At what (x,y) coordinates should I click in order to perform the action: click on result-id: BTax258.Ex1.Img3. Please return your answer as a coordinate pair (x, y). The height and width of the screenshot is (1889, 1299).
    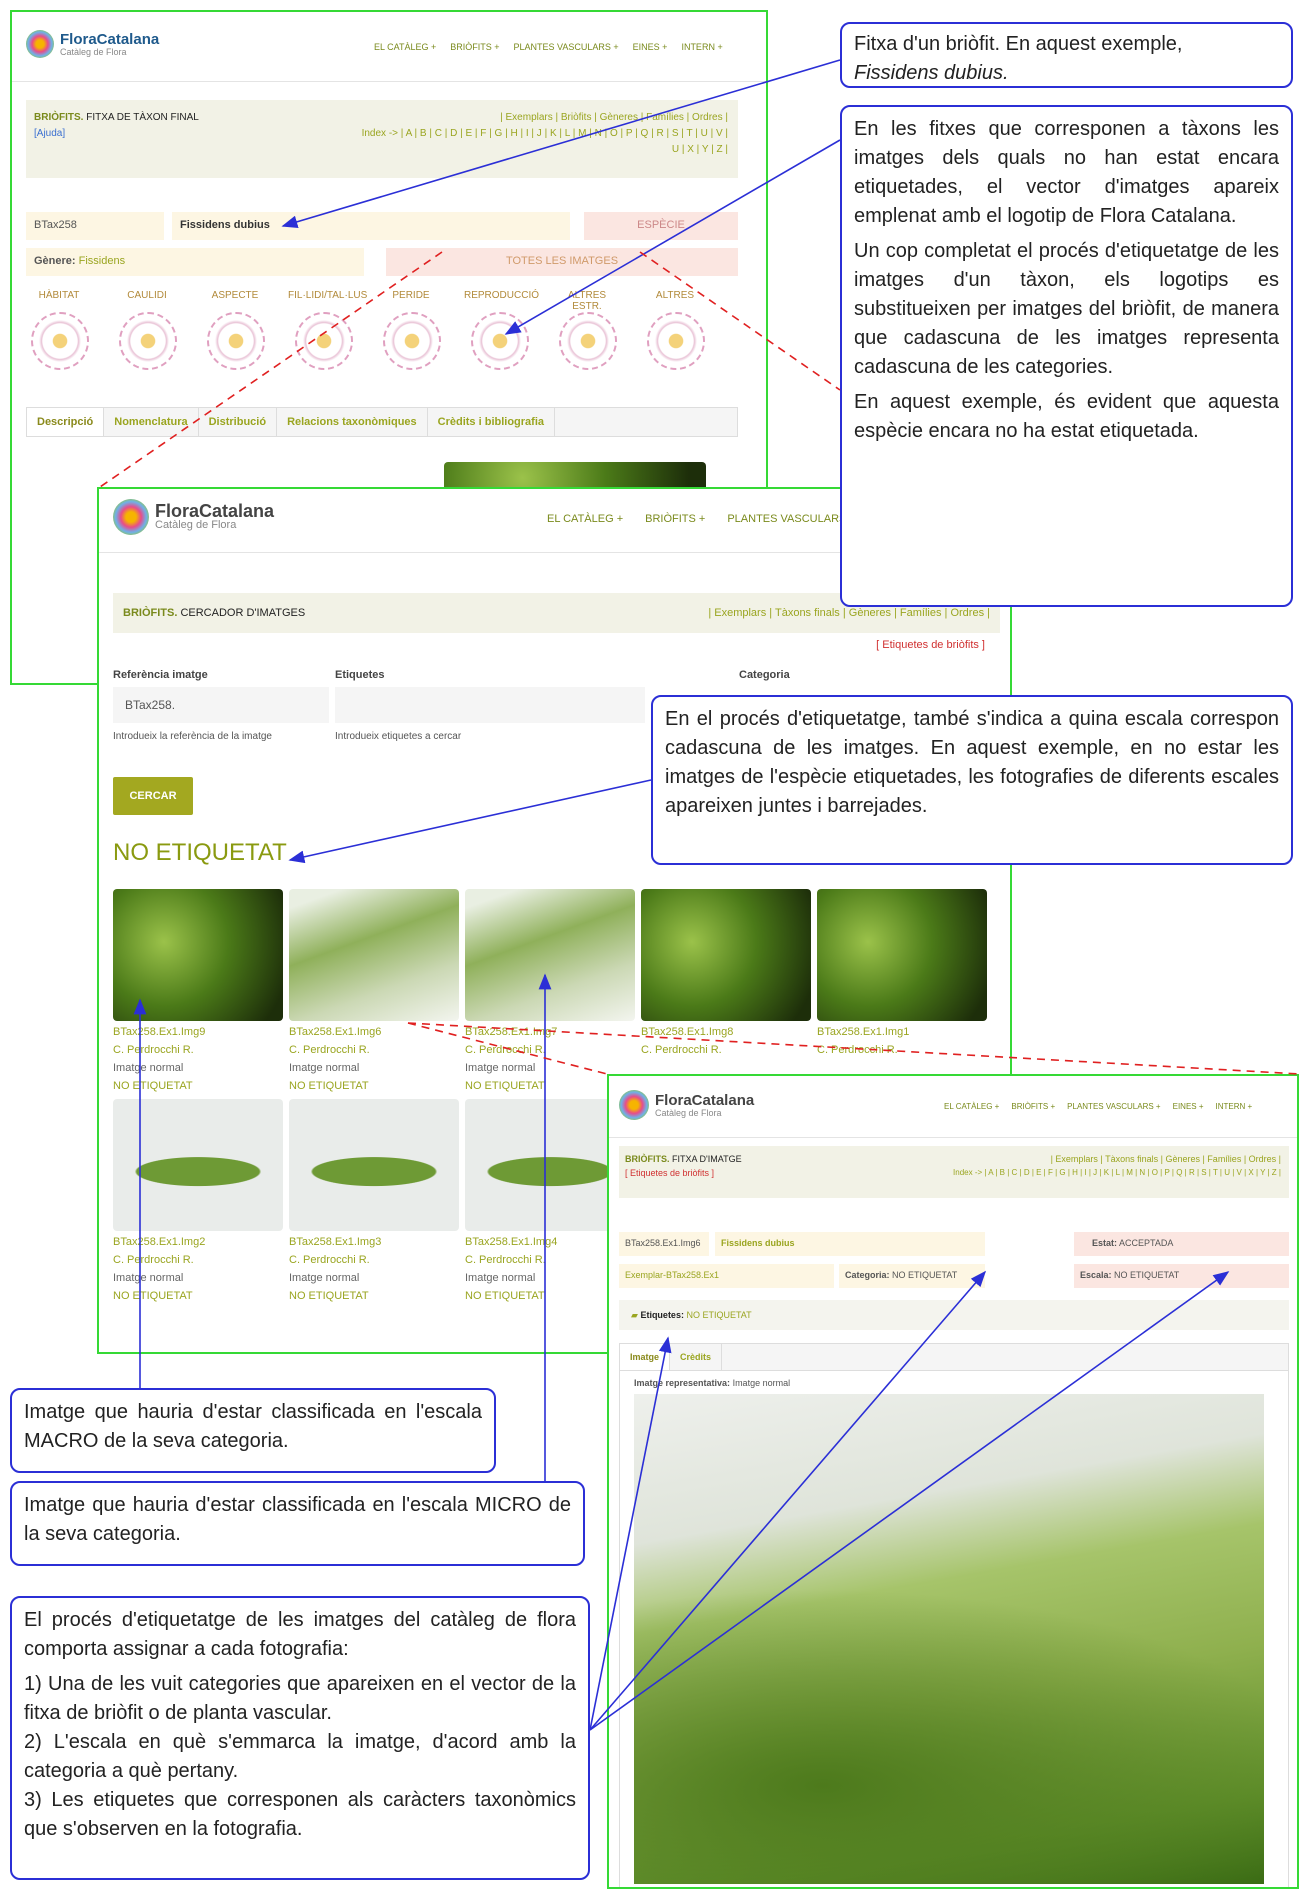
    Looking at the image, I should click on (364, 1242).